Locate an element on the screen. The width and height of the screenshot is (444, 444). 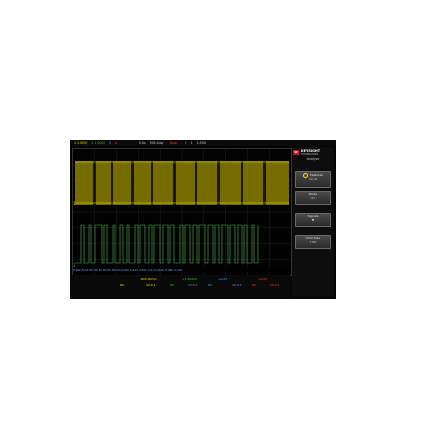
brand-name: KEYSIGHT is located at coordinates (311, 150).